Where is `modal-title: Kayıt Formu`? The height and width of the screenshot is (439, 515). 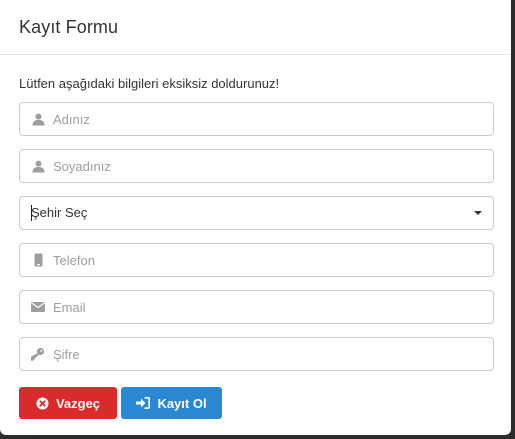 modal-title: Kayıt Formu is located at coordinates (69, 27).